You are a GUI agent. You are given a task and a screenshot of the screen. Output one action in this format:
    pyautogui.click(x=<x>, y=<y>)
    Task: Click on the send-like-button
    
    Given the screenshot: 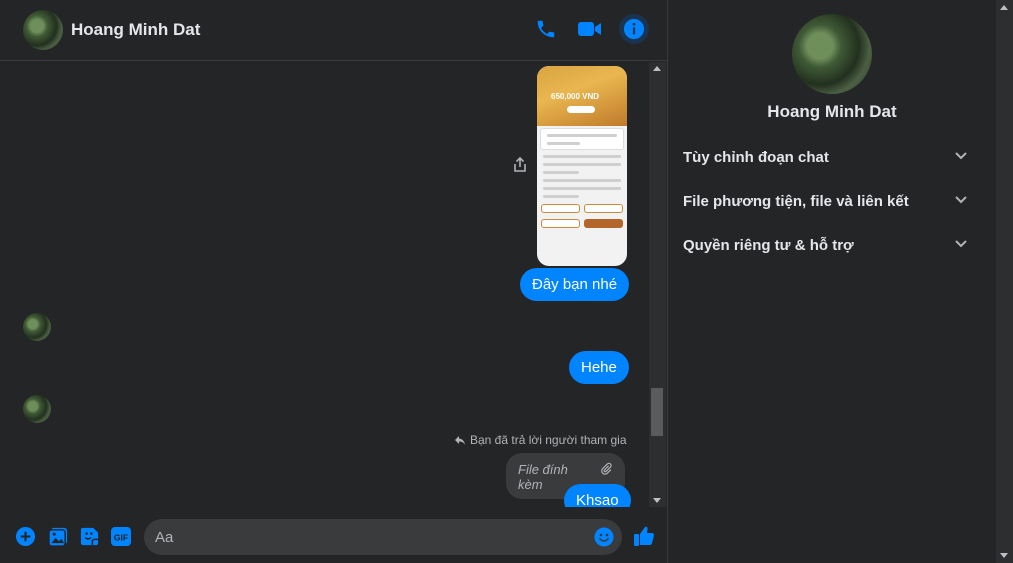 What is the action you would take?
    pyautogui.click(x=644, y=536)
    